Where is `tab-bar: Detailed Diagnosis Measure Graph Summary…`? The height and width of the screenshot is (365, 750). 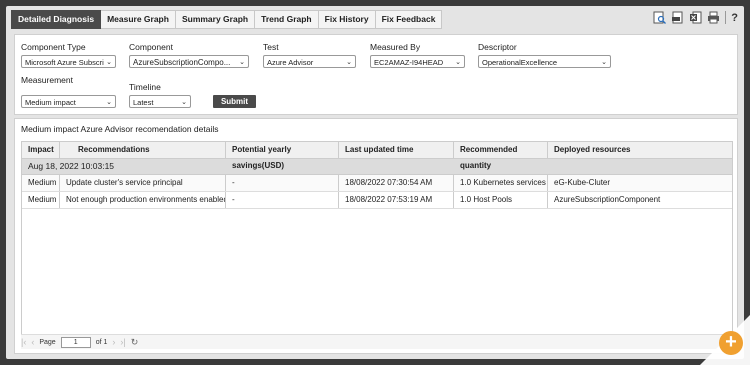
tab-bar: Detailed Diagnosis Measure Graph Summary… is located at coordinates (227, 19).